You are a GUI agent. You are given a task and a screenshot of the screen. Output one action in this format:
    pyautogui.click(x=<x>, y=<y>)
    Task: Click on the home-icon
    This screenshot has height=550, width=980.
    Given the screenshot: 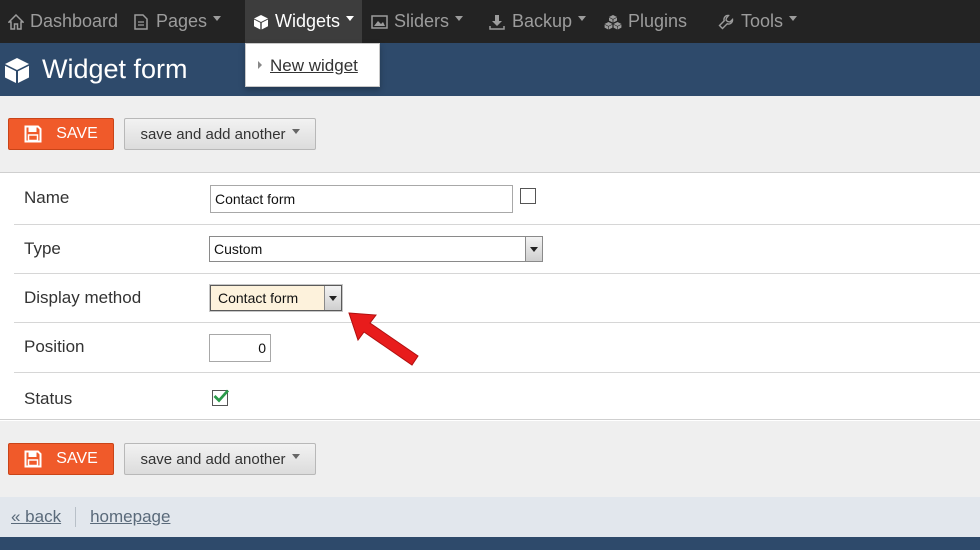 What is the action you would take?
    pyautogui.click(x=16, y=22)
    